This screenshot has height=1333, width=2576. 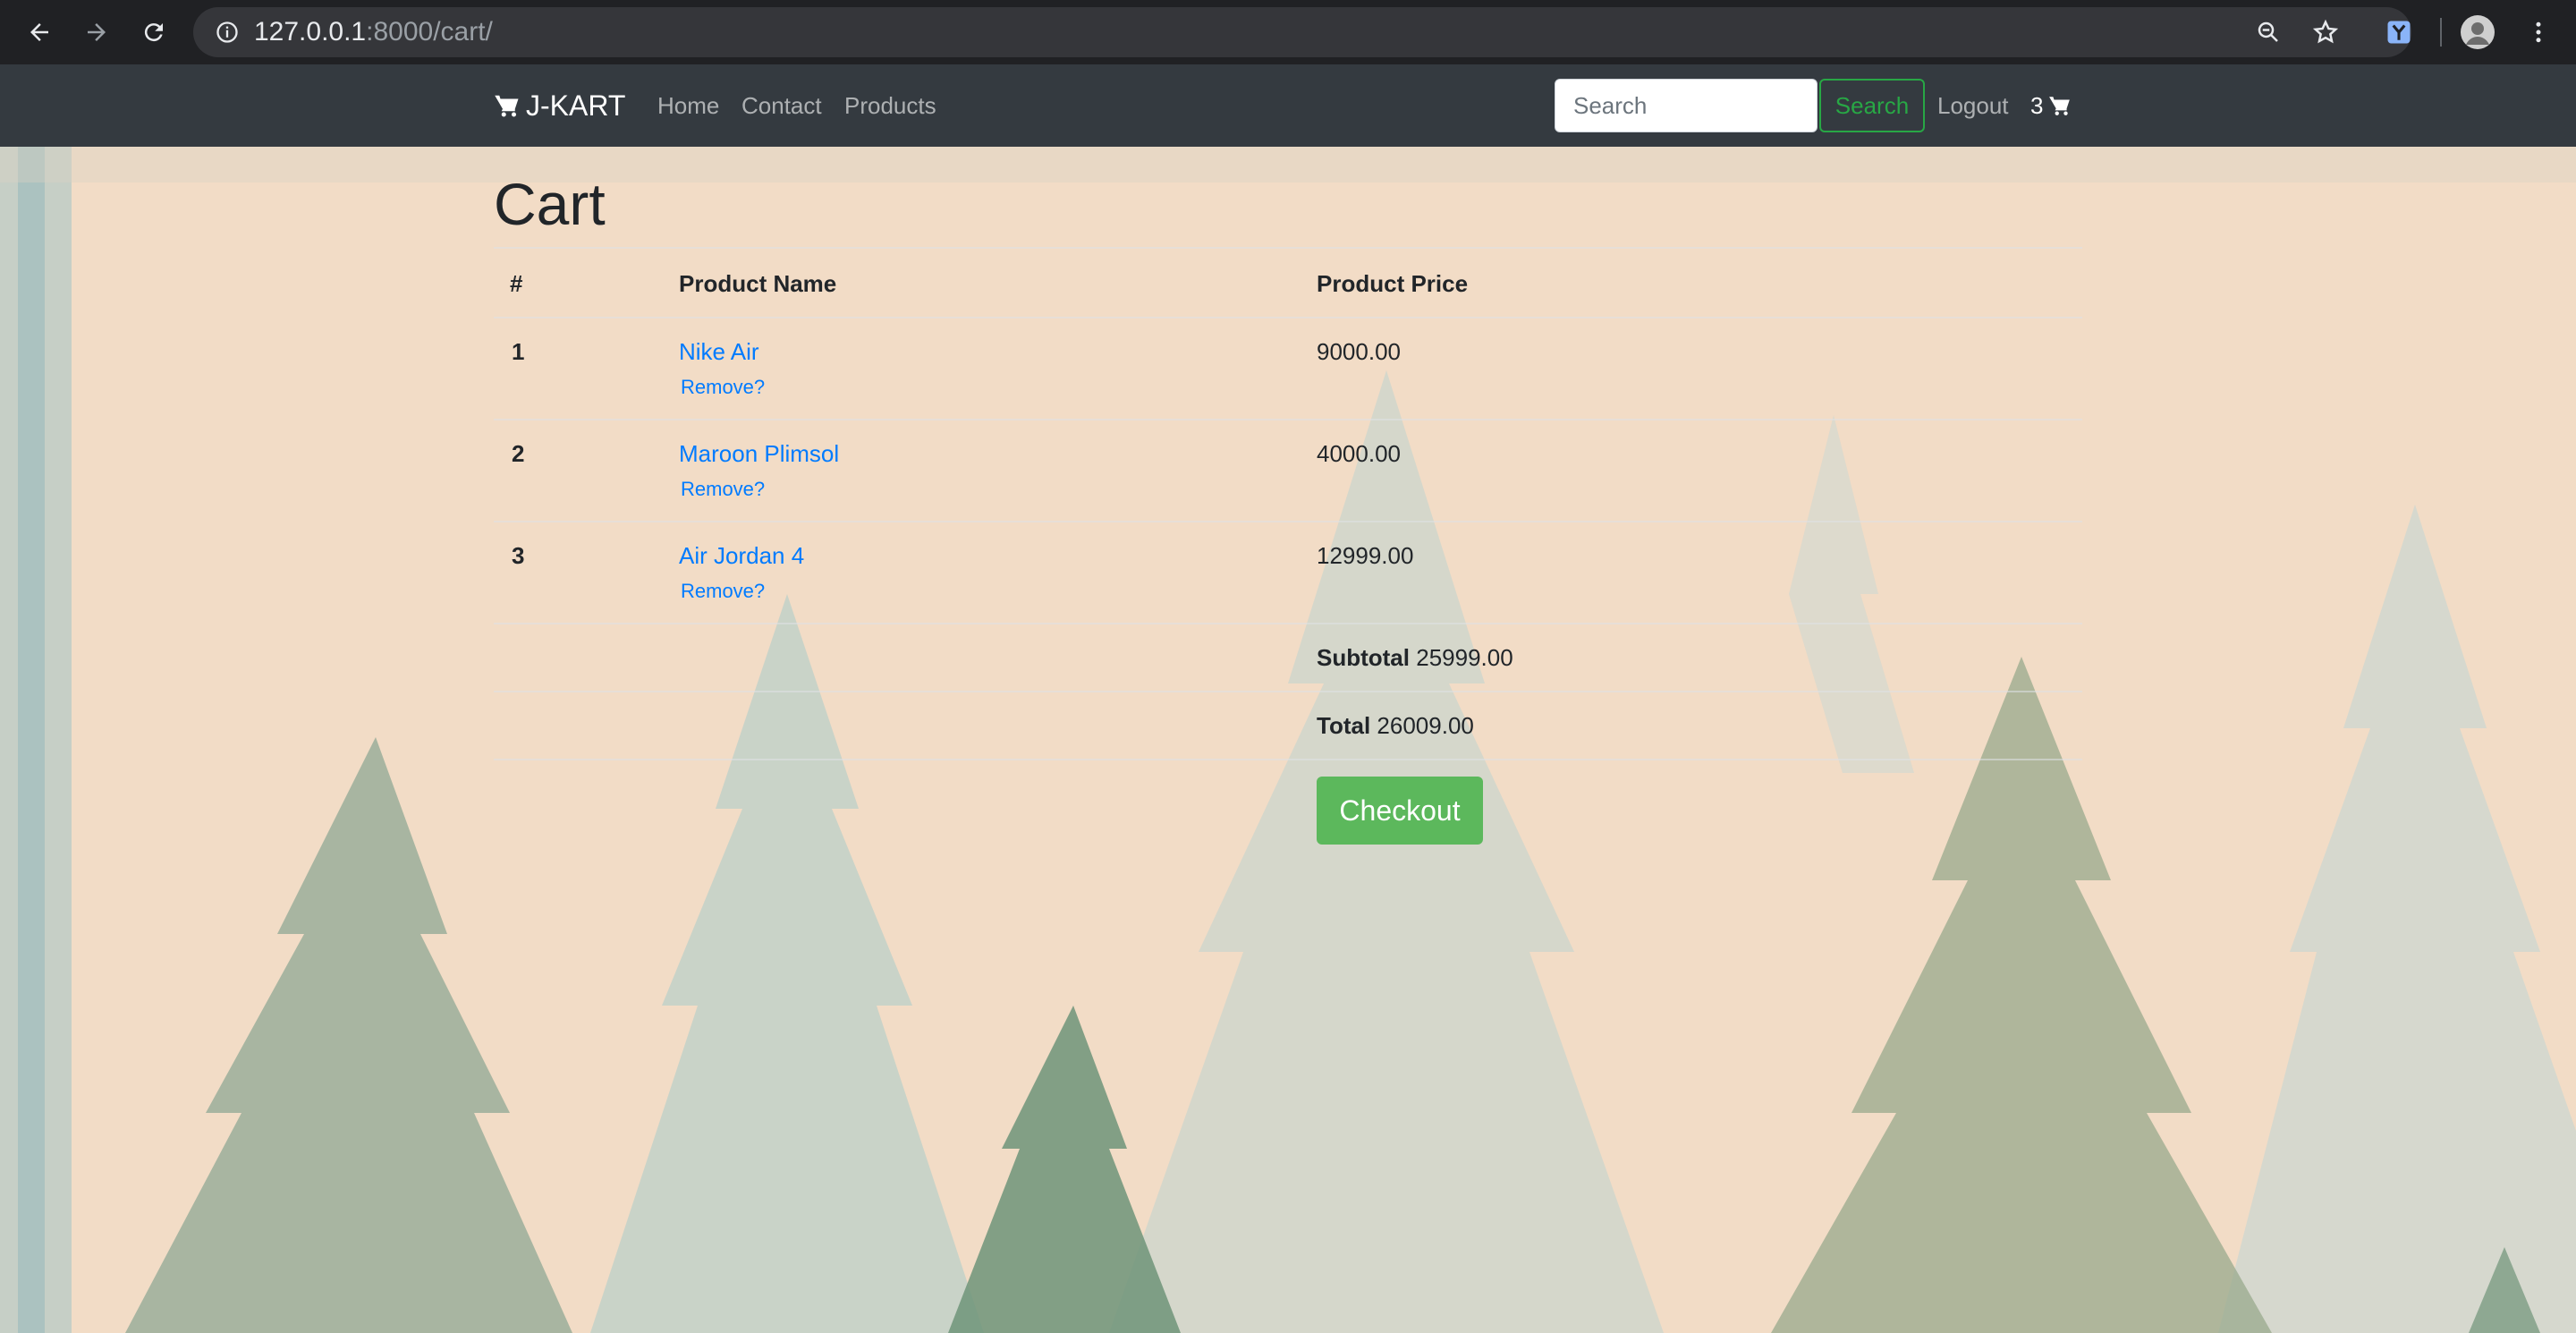 I want to click on subtotal-value: 25999.00, so click(x=1464, y=657).